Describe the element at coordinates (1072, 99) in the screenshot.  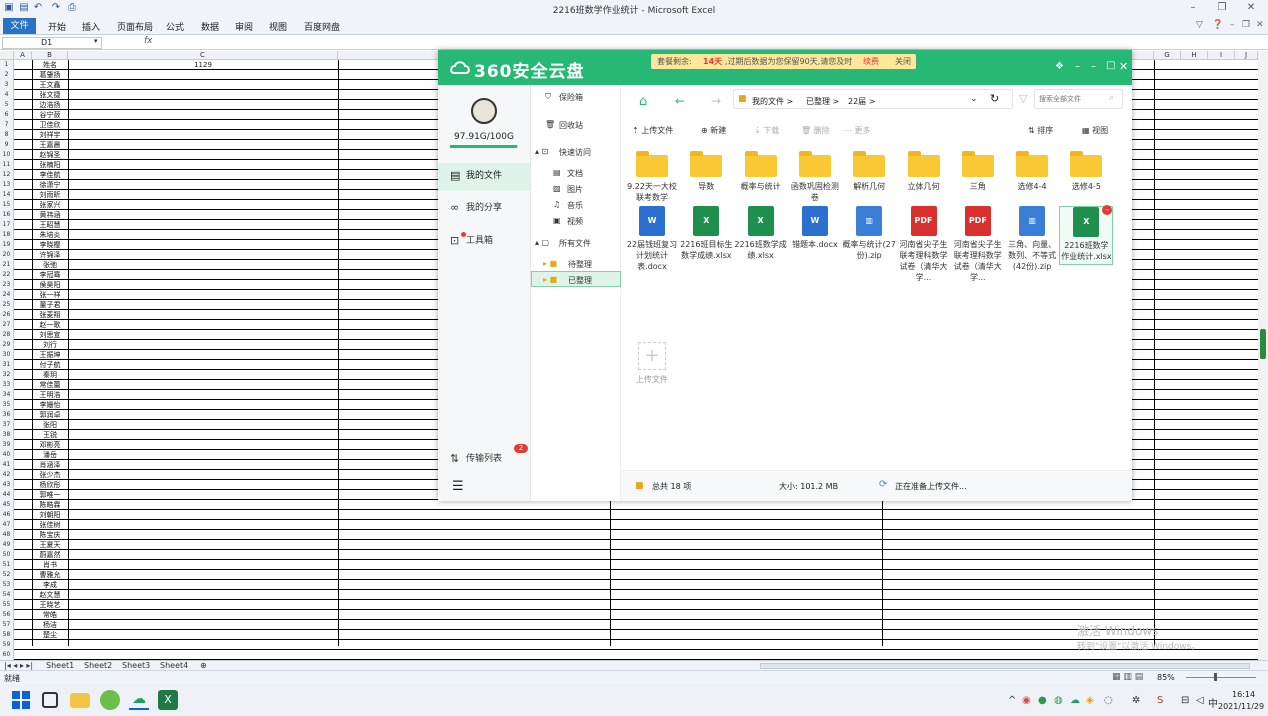
I see `search-input` at that location.